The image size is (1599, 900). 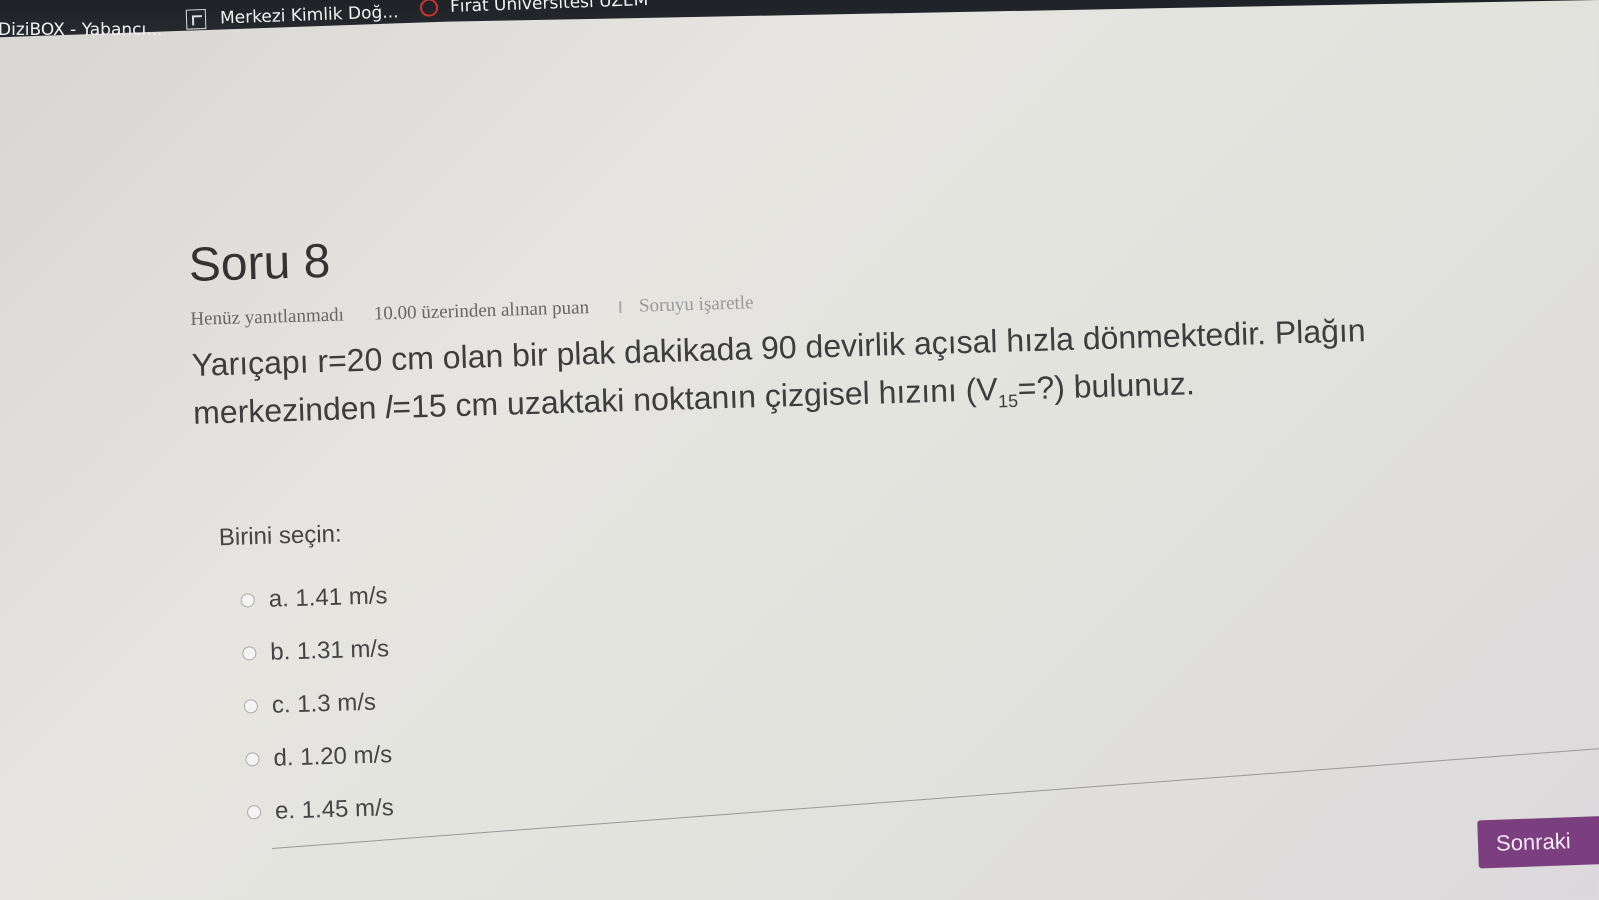 I want to click on university-logo-icon, so click(x=429, y=8).